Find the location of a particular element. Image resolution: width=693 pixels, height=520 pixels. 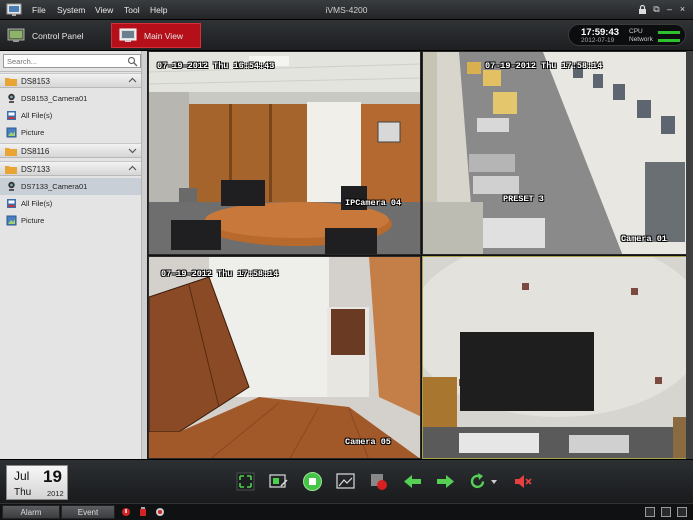

window-expand-icon is located at coordinates (682, 512).